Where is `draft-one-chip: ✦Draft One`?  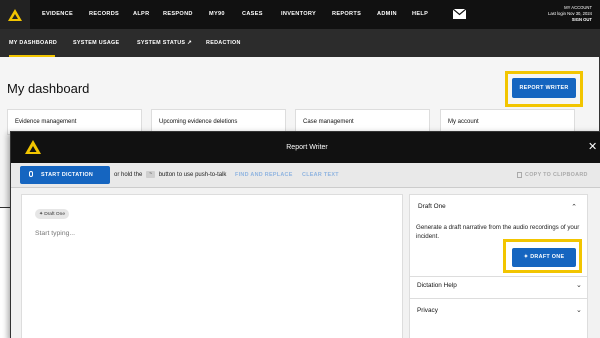 draft-one-chip: ✦Draft One is located at coordinates (52, 214).